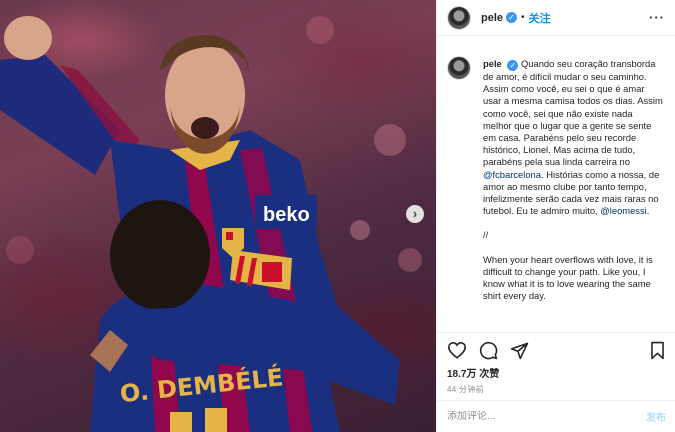  What do you see at coordinates (623, 210) in the screenshot?
I see `mention-leomessi: @leomessi` at bounding box center [623, 210].